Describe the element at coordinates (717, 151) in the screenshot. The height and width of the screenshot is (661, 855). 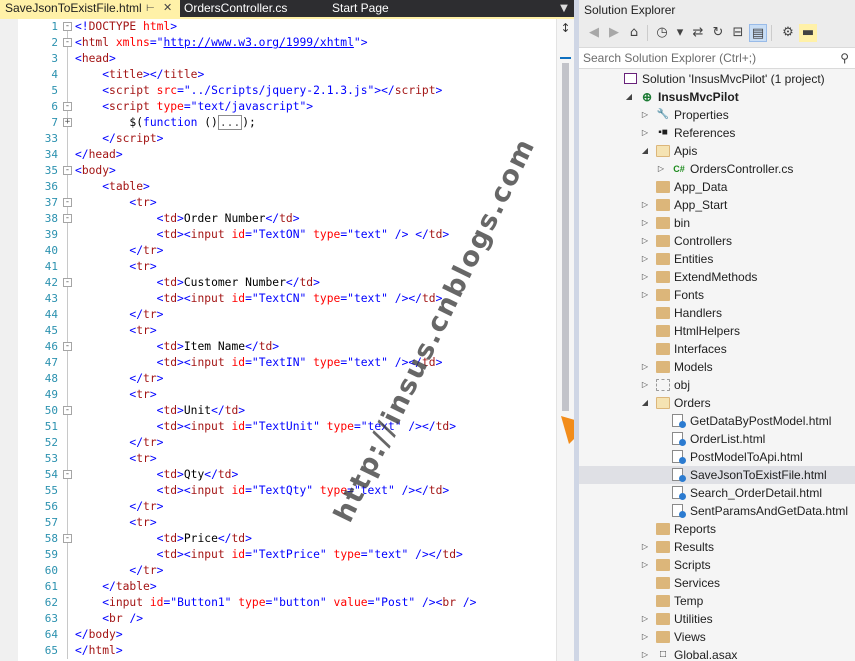
I see `tree-item: ◢ Apis` at that location.